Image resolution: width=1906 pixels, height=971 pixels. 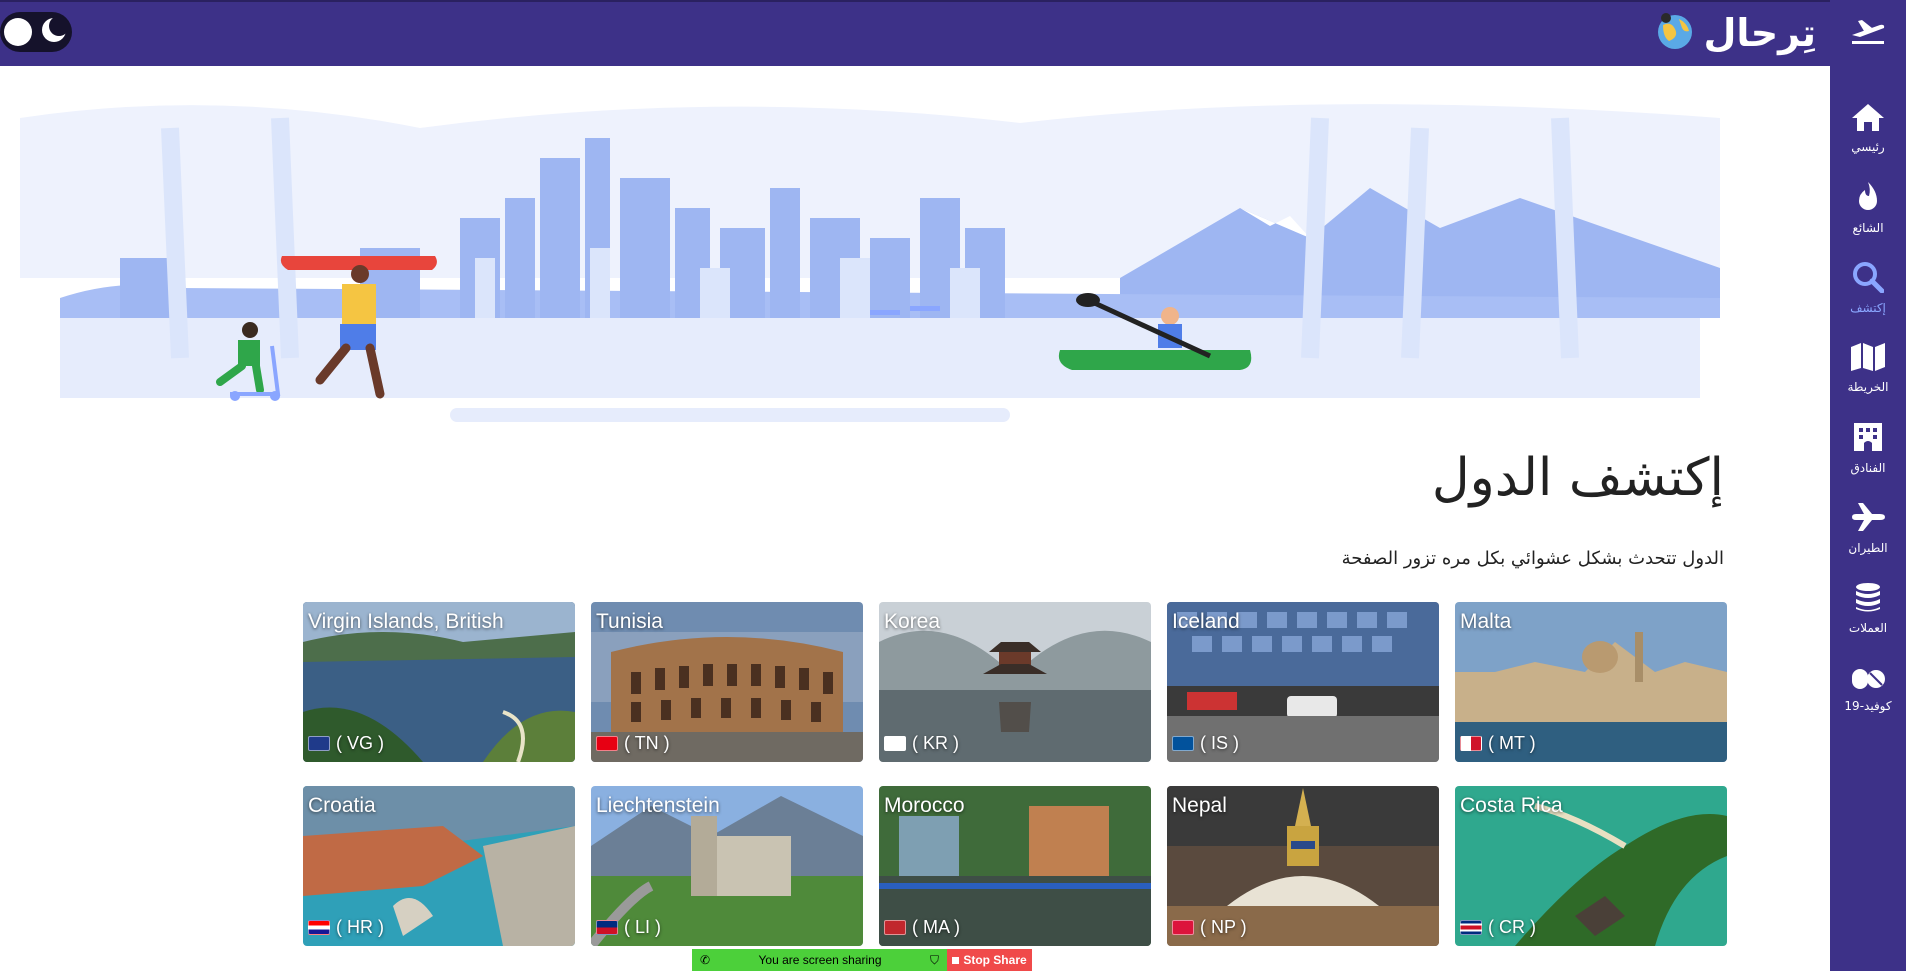 What do you see at coordinates (1591, 866) in the screenshot?
I see `country-card-cr: Costa Rica ( CR )` at bounding box center [1591, 866].